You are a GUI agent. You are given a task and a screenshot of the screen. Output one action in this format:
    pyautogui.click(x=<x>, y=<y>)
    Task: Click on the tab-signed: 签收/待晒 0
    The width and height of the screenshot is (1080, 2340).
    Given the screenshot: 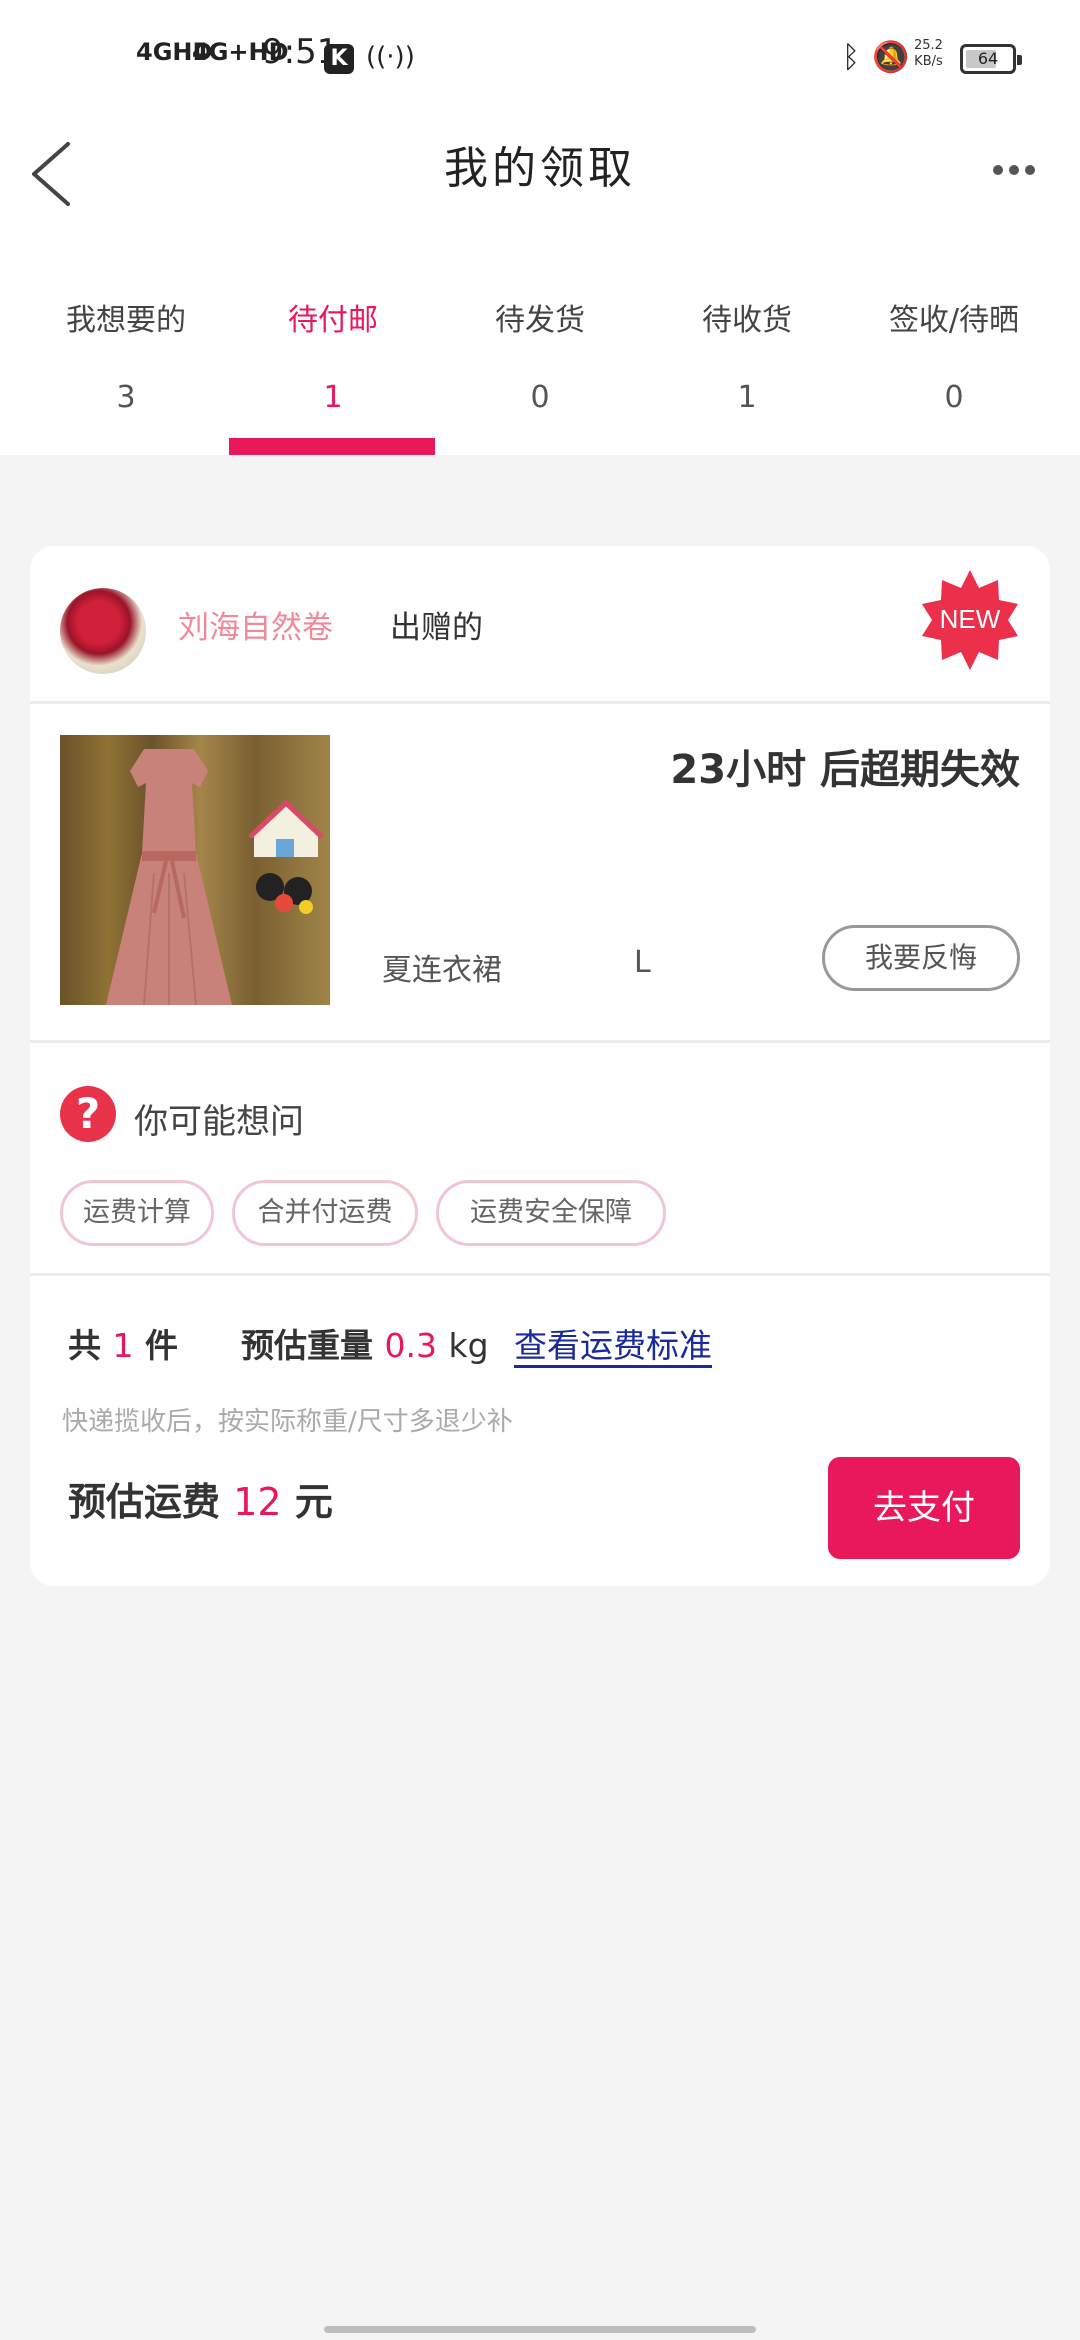 What is the action you would take?
    pyautogui.click(x=954, y=347)
    